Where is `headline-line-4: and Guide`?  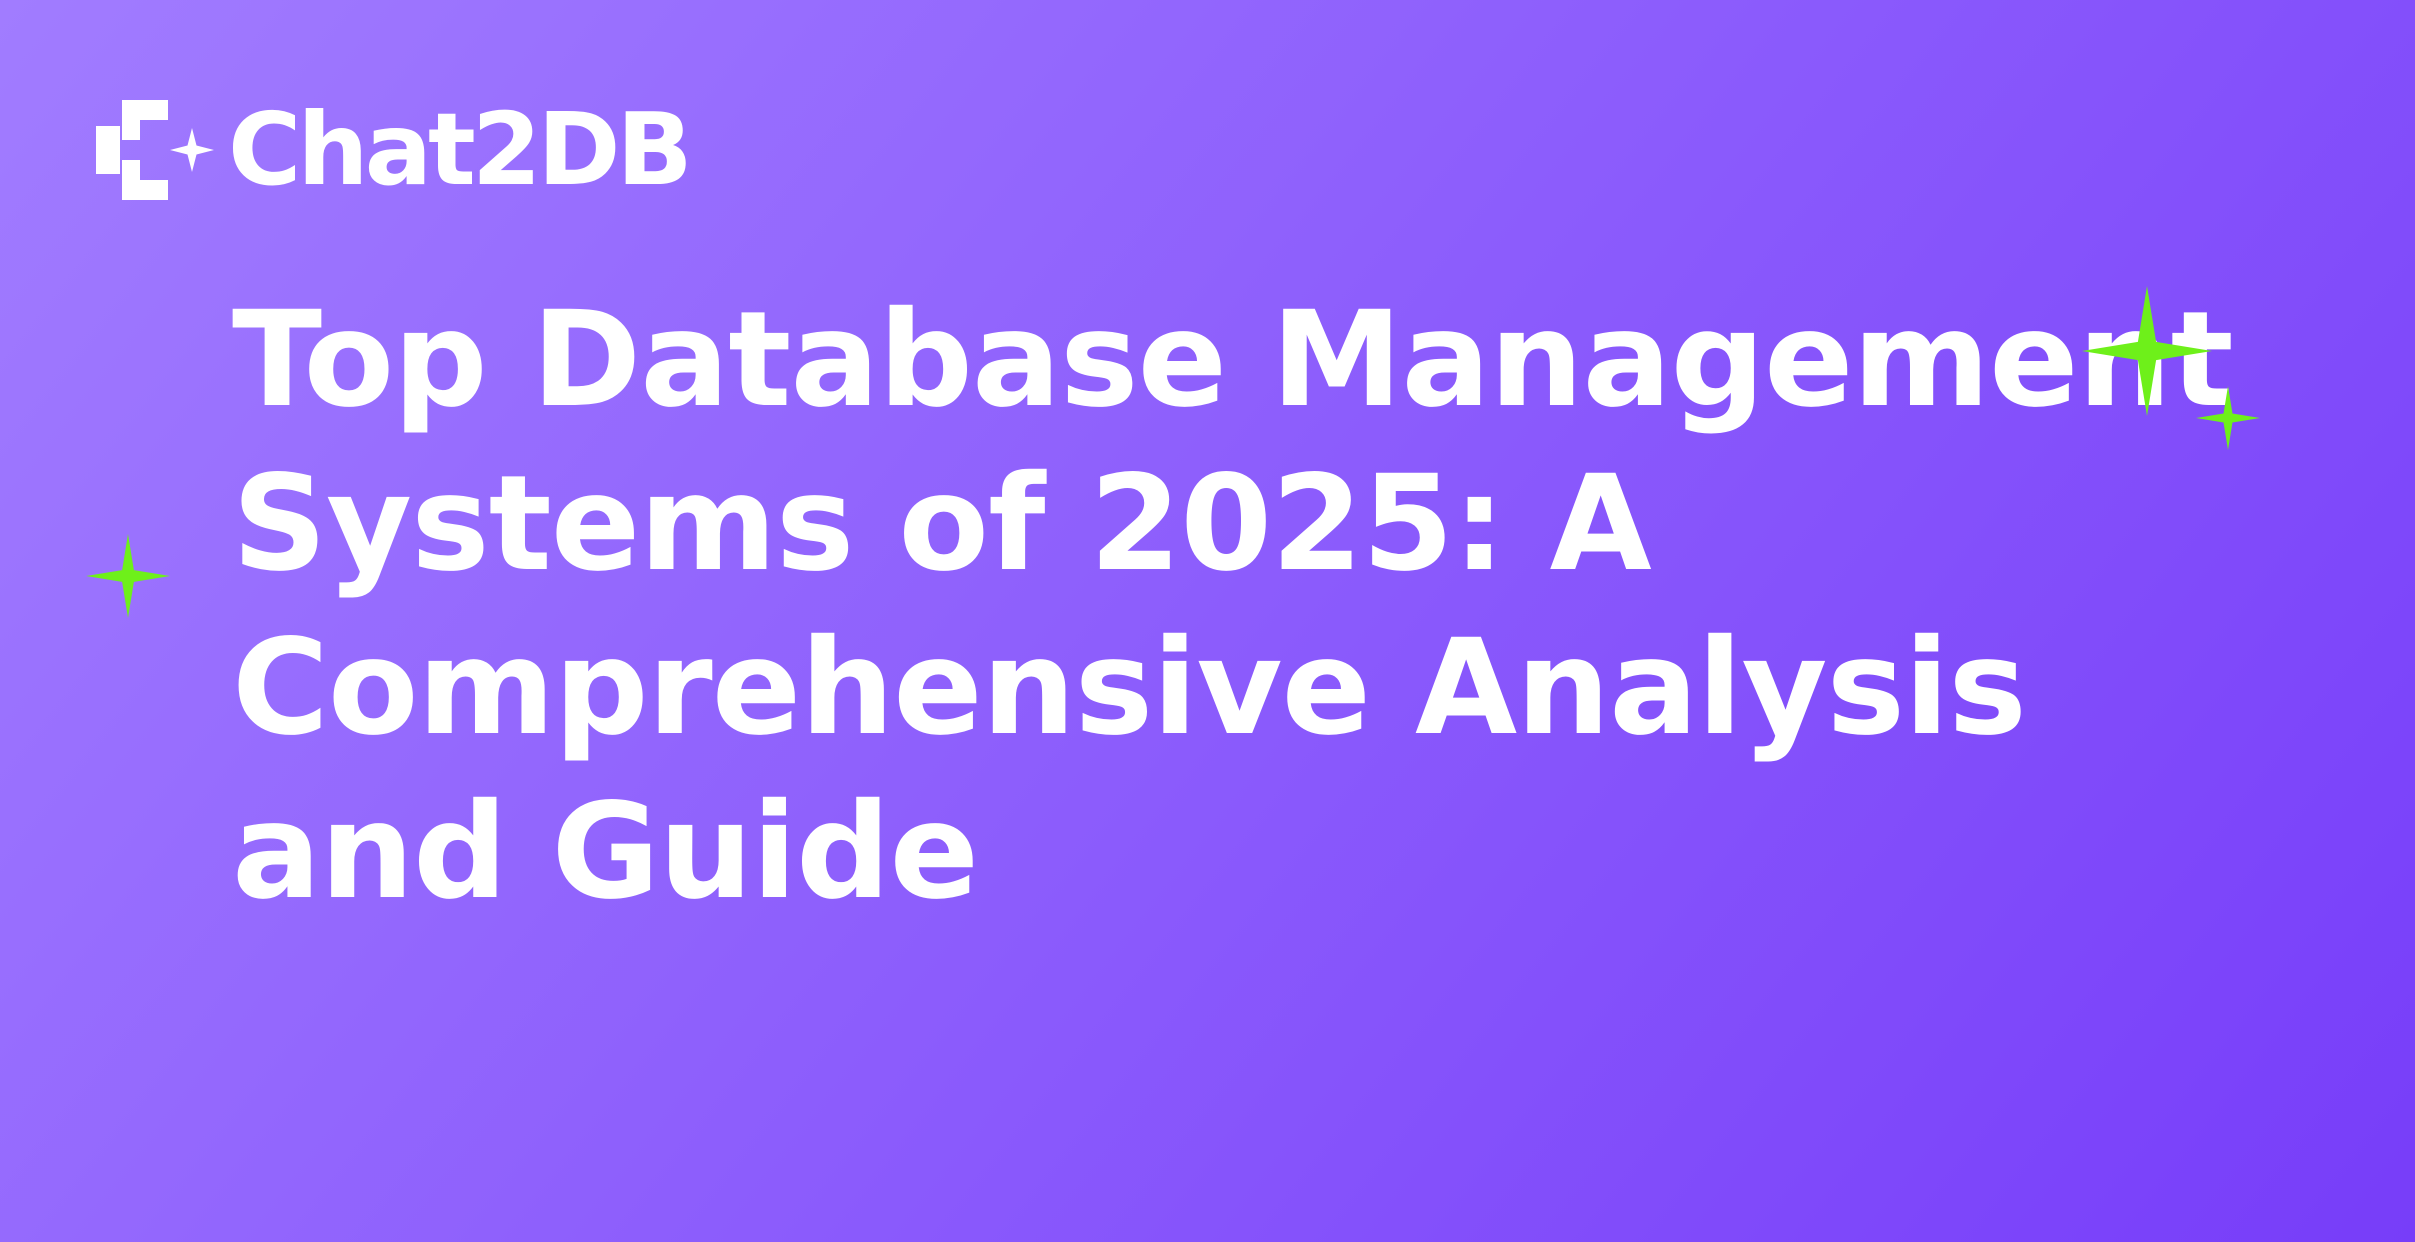 headline-line-4: and Guide is located at coordinates (605, 852).